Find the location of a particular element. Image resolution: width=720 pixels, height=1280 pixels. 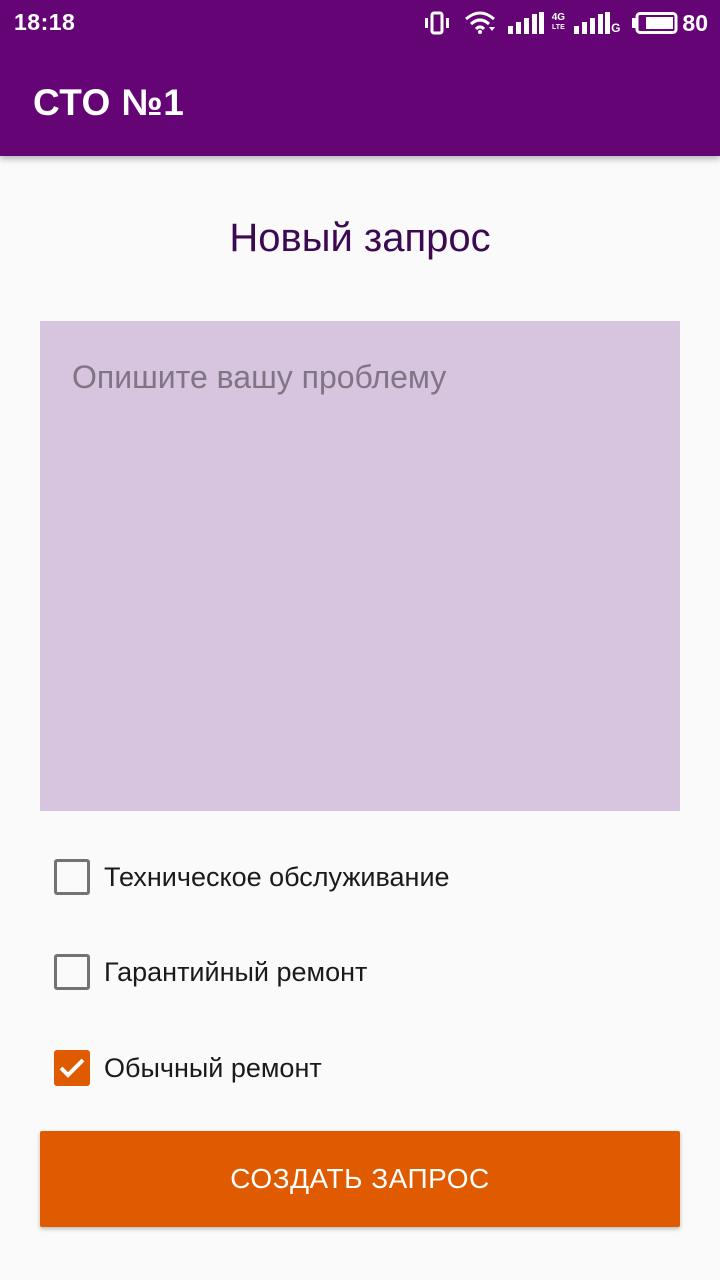

battery-icon is located at coordinates (655, 23).